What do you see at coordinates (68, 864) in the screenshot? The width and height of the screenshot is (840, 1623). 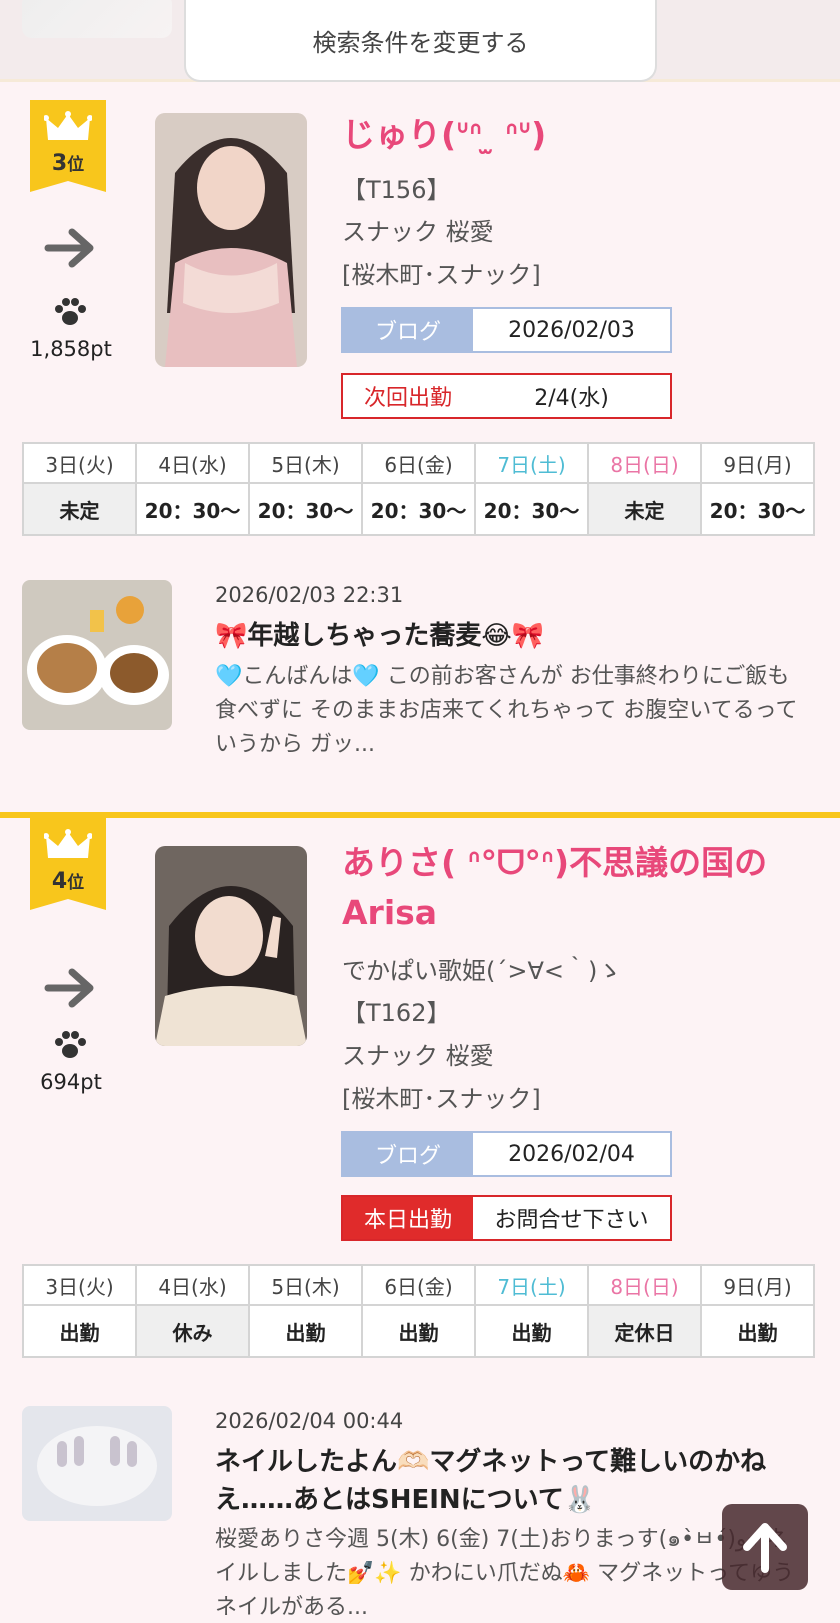 I see `rank-badge: 4位` at bounding box center [68, 864].